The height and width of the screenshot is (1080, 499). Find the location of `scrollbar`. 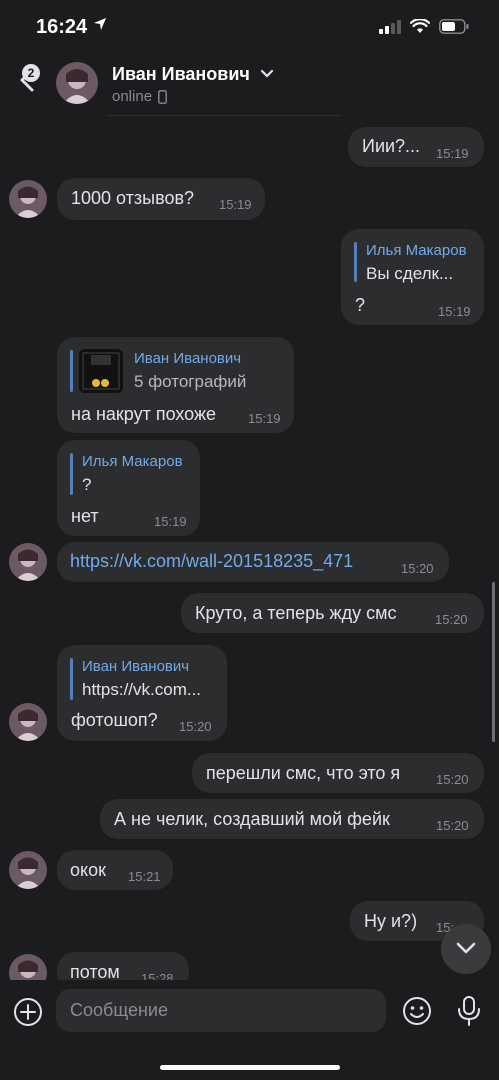

scrollbar is located at coordinates (493, 662).